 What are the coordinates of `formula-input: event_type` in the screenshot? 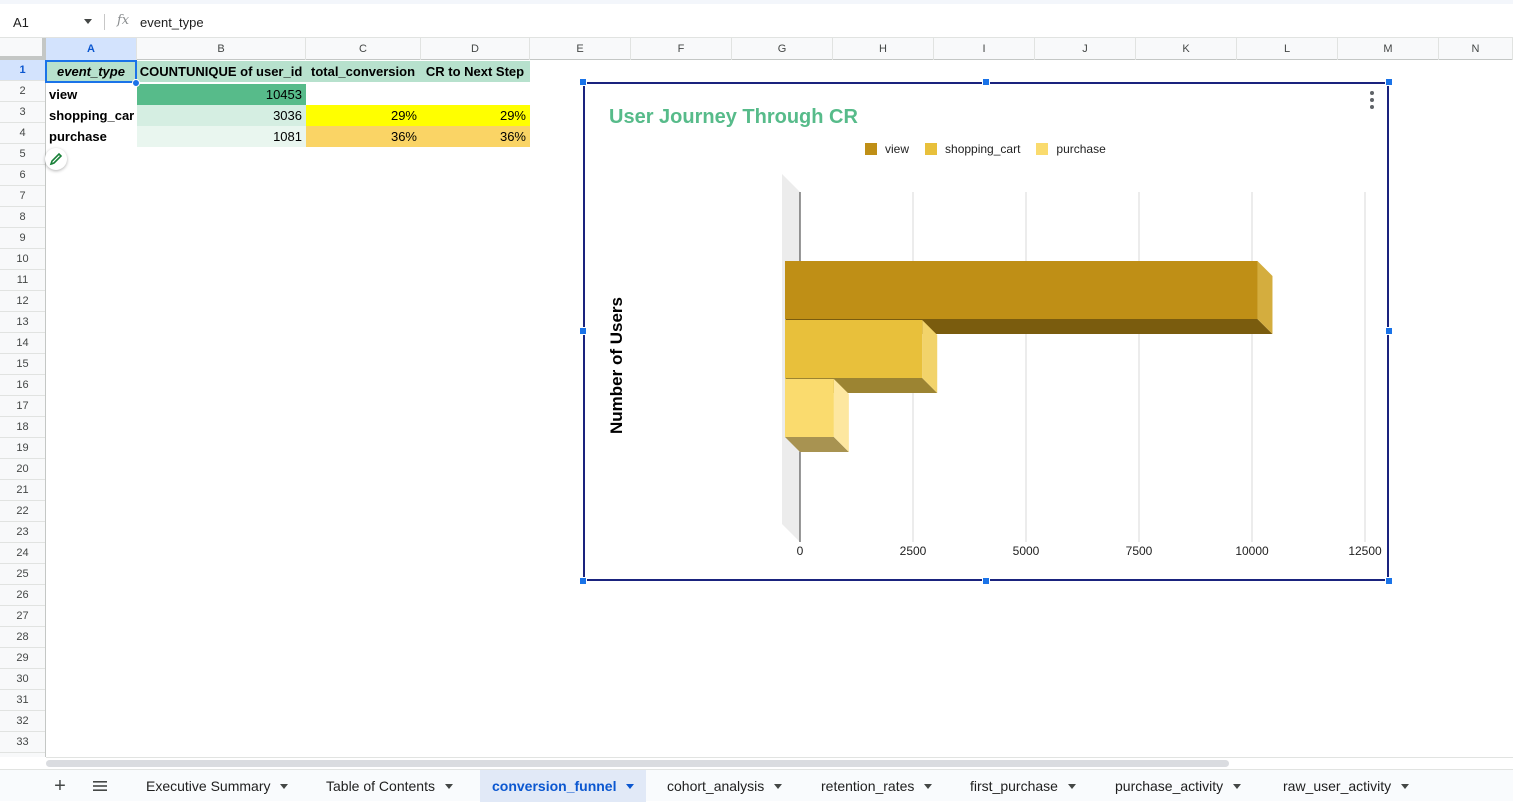 It's located at (172, 22).